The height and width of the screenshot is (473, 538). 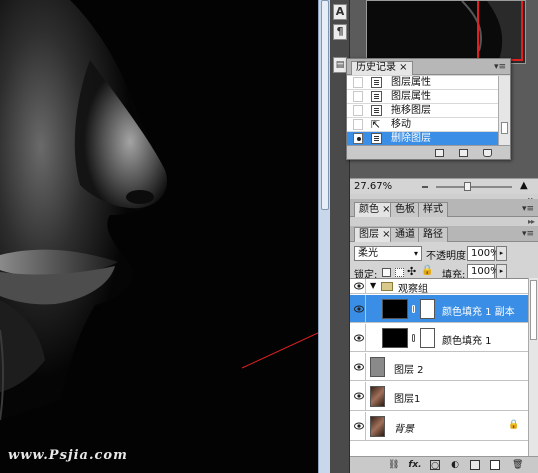 I want to click on lock-transparency-icon, so click(x=386, y=272).